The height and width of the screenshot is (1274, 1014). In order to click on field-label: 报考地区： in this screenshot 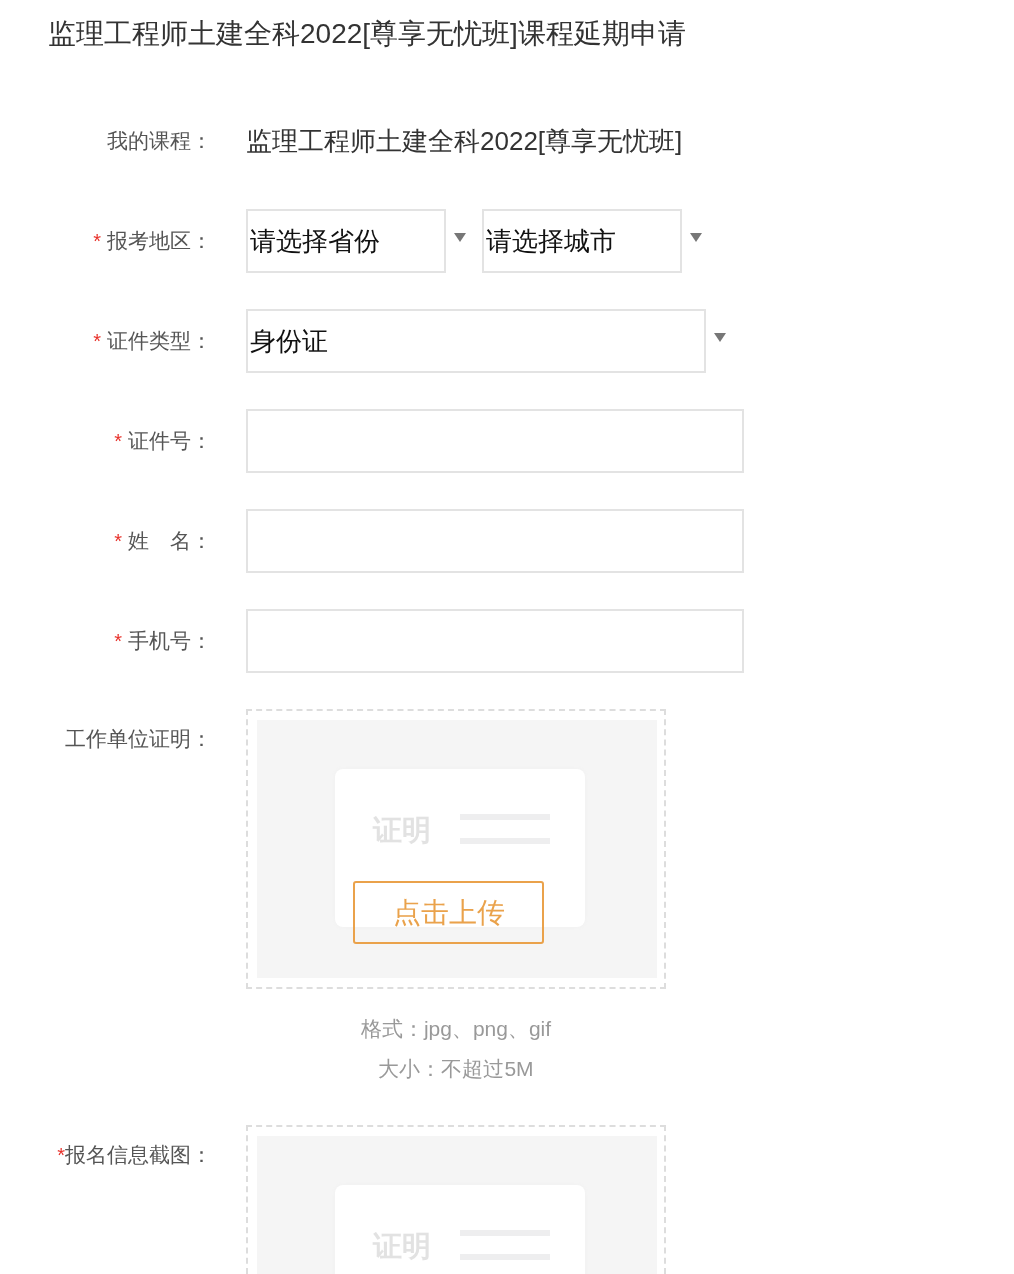, I will do `click(159, 241)`.